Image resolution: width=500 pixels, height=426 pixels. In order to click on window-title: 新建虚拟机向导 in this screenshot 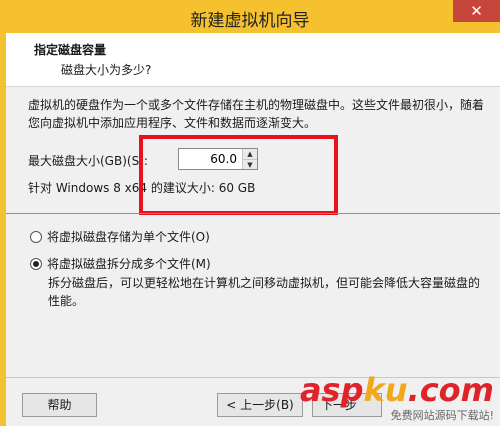, I will do `click(250, 21)`.